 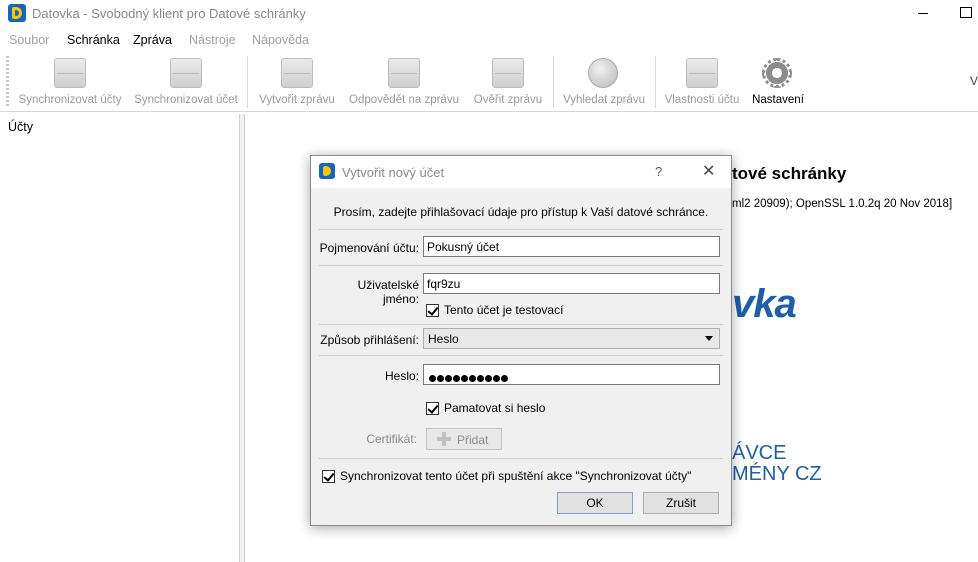 What do you see at coordinates (764, 304) in the screenshot?
I see `datovka-wordmark: vka` at bounding box center [764, 304].